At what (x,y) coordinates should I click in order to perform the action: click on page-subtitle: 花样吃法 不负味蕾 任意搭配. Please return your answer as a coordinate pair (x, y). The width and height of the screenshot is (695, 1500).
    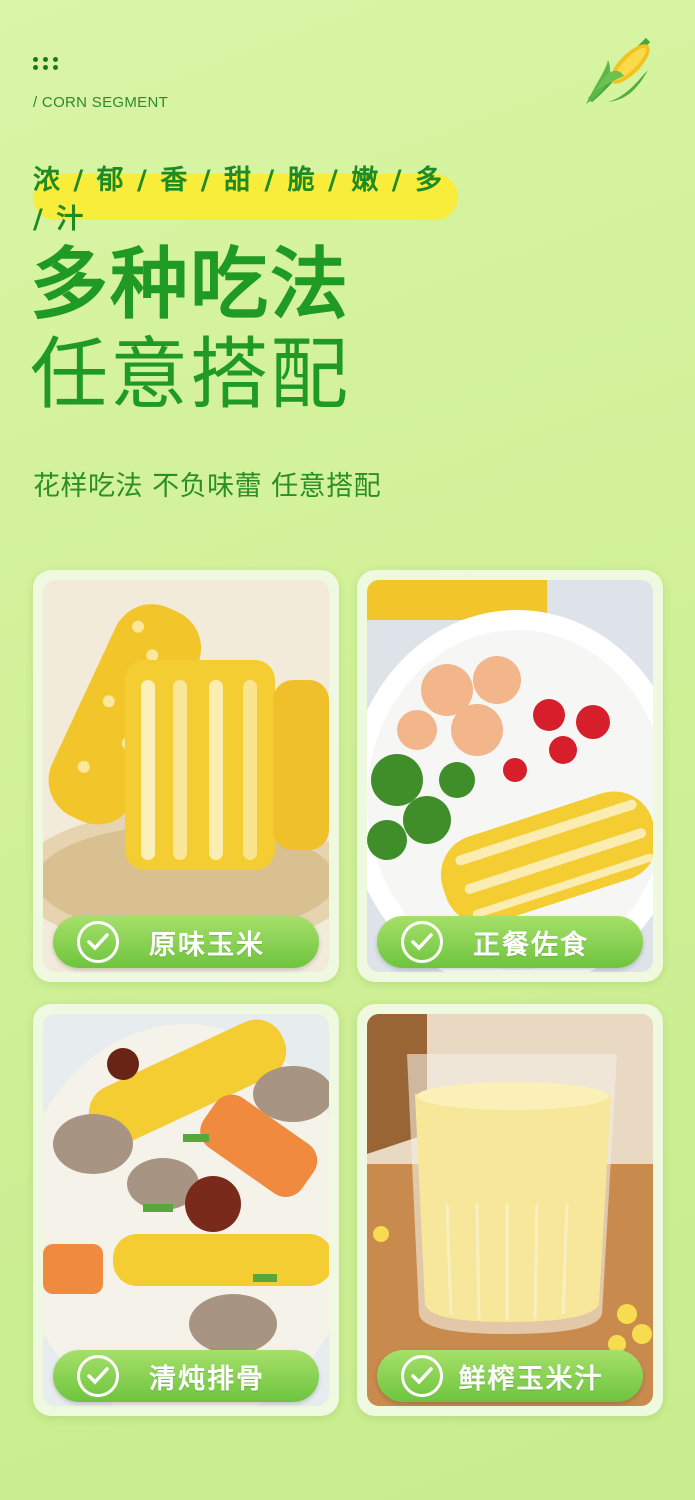
    Looking at the image, I should click on (207, 486).